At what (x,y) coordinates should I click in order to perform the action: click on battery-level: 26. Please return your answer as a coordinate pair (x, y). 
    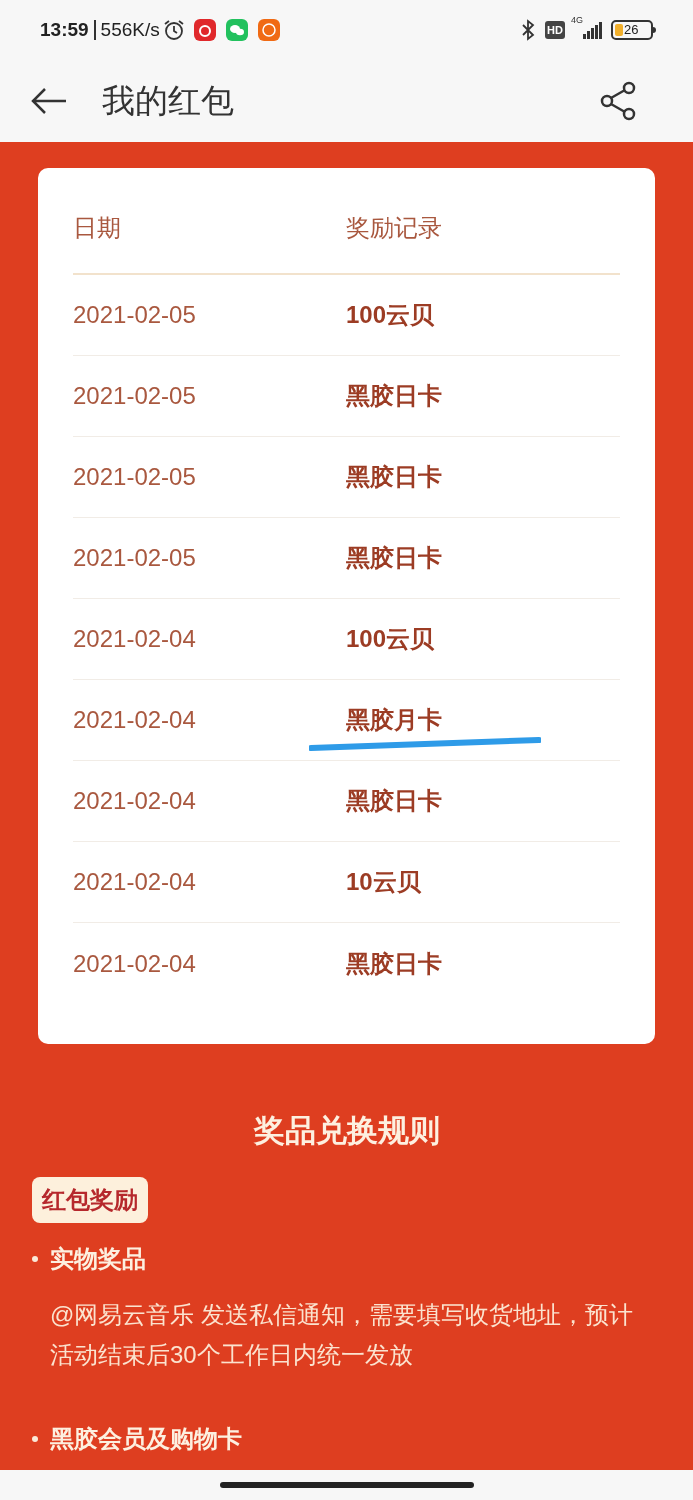
    Looking at the image, I should click on (631, 30).